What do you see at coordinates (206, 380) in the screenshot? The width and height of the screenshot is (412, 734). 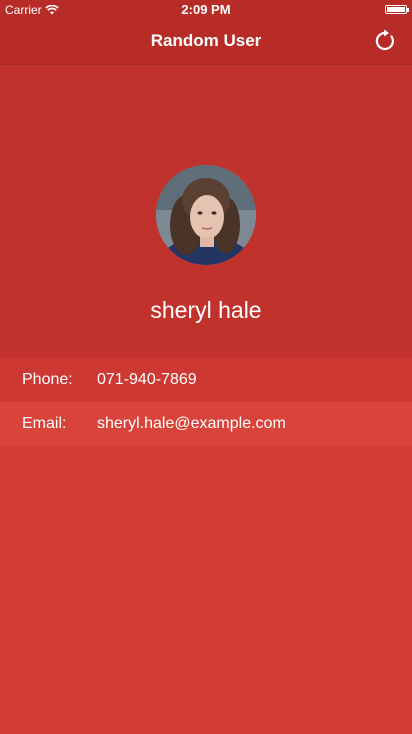 I see `phone-row: Phone: 071-940-7869` at bounding box center [206, 380].